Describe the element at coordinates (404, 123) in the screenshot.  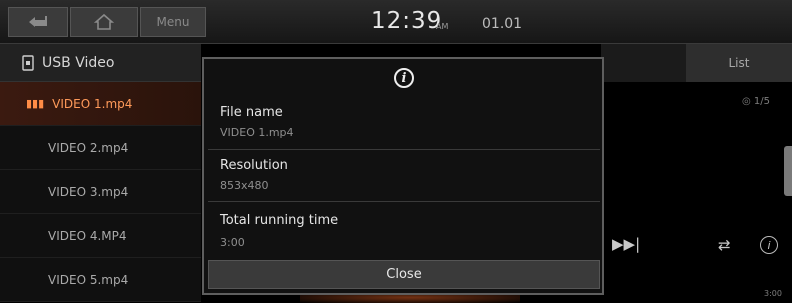
I see `file-name-row: File name VIDEO 1.mp4` at that location.